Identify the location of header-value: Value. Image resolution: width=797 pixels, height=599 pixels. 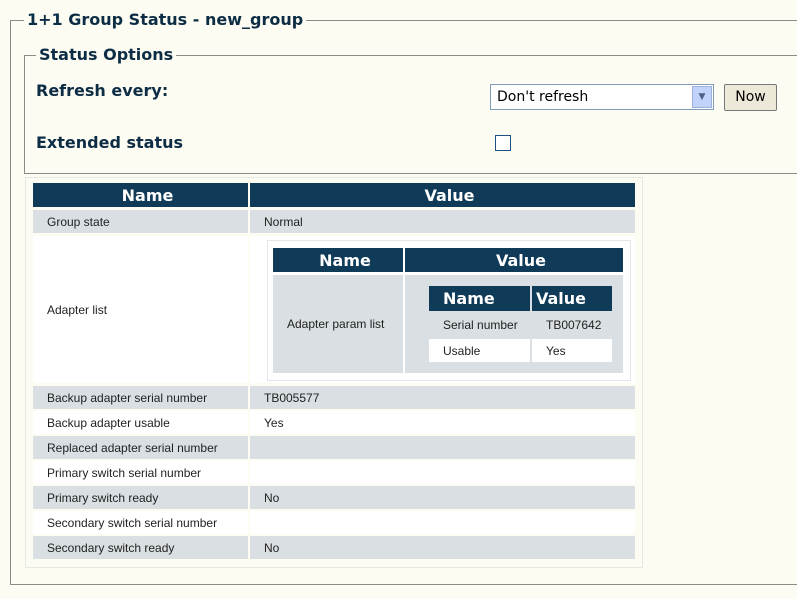
(442, 195).